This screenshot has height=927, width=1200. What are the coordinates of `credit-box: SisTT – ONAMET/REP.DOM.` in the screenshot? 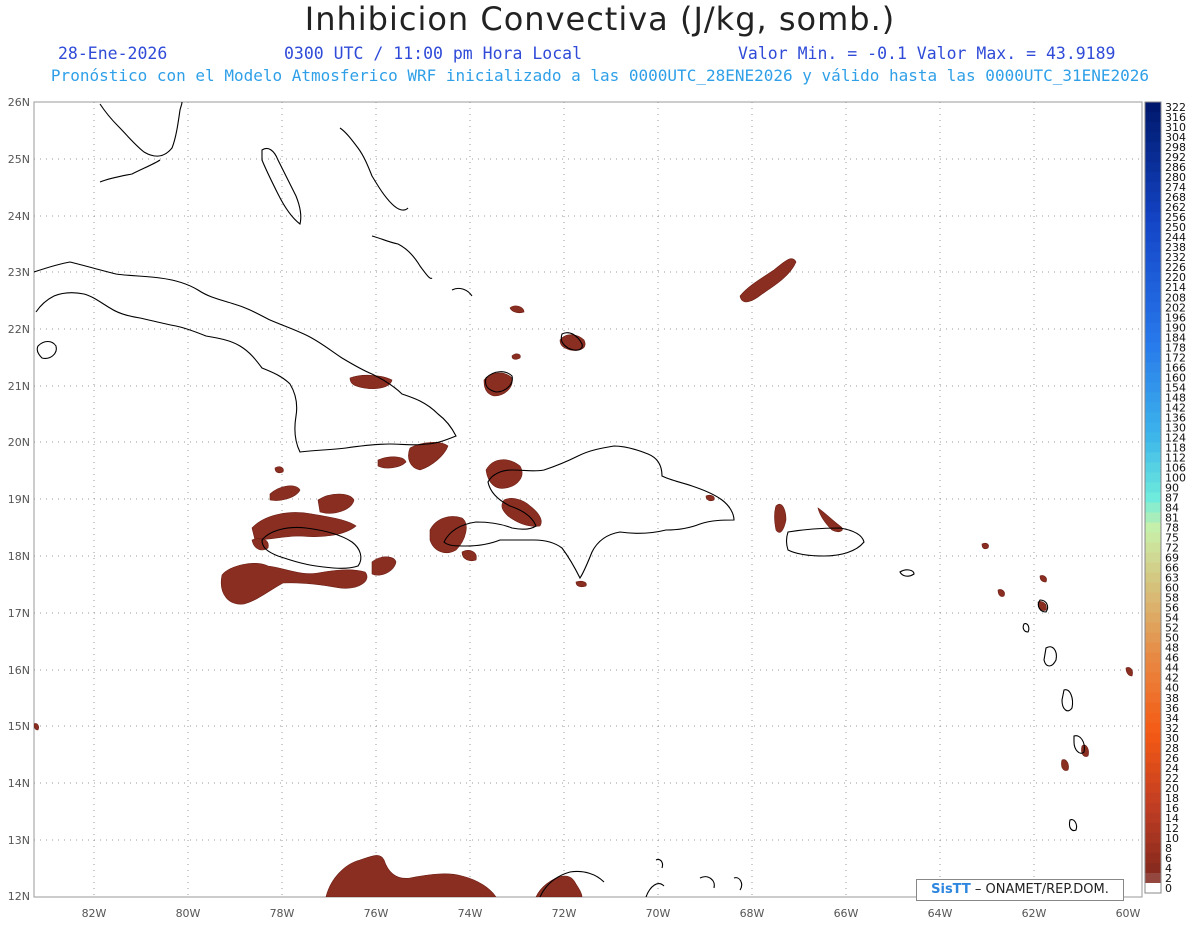 It's located at (1020, 890).